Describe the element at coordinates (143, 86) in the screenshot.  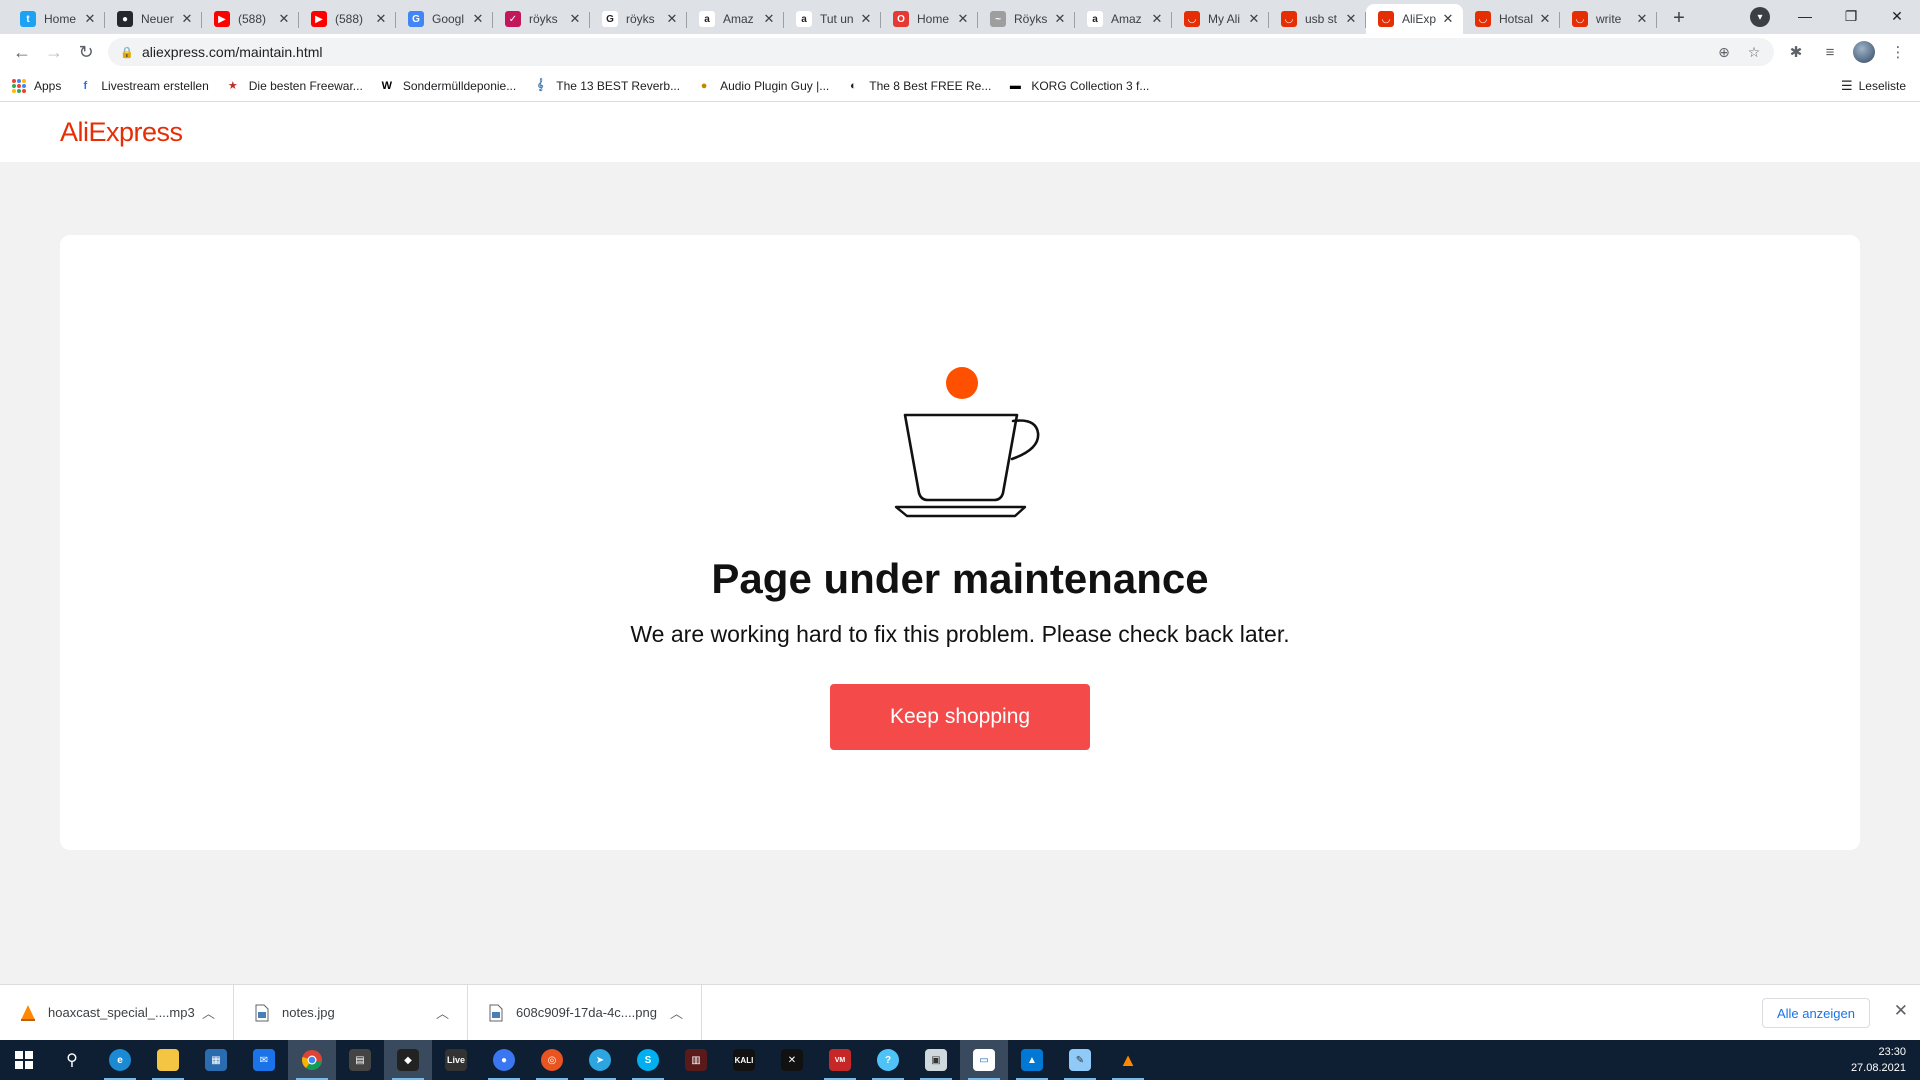
I see `bookmark-item: f Livestream erstellen` at that location.